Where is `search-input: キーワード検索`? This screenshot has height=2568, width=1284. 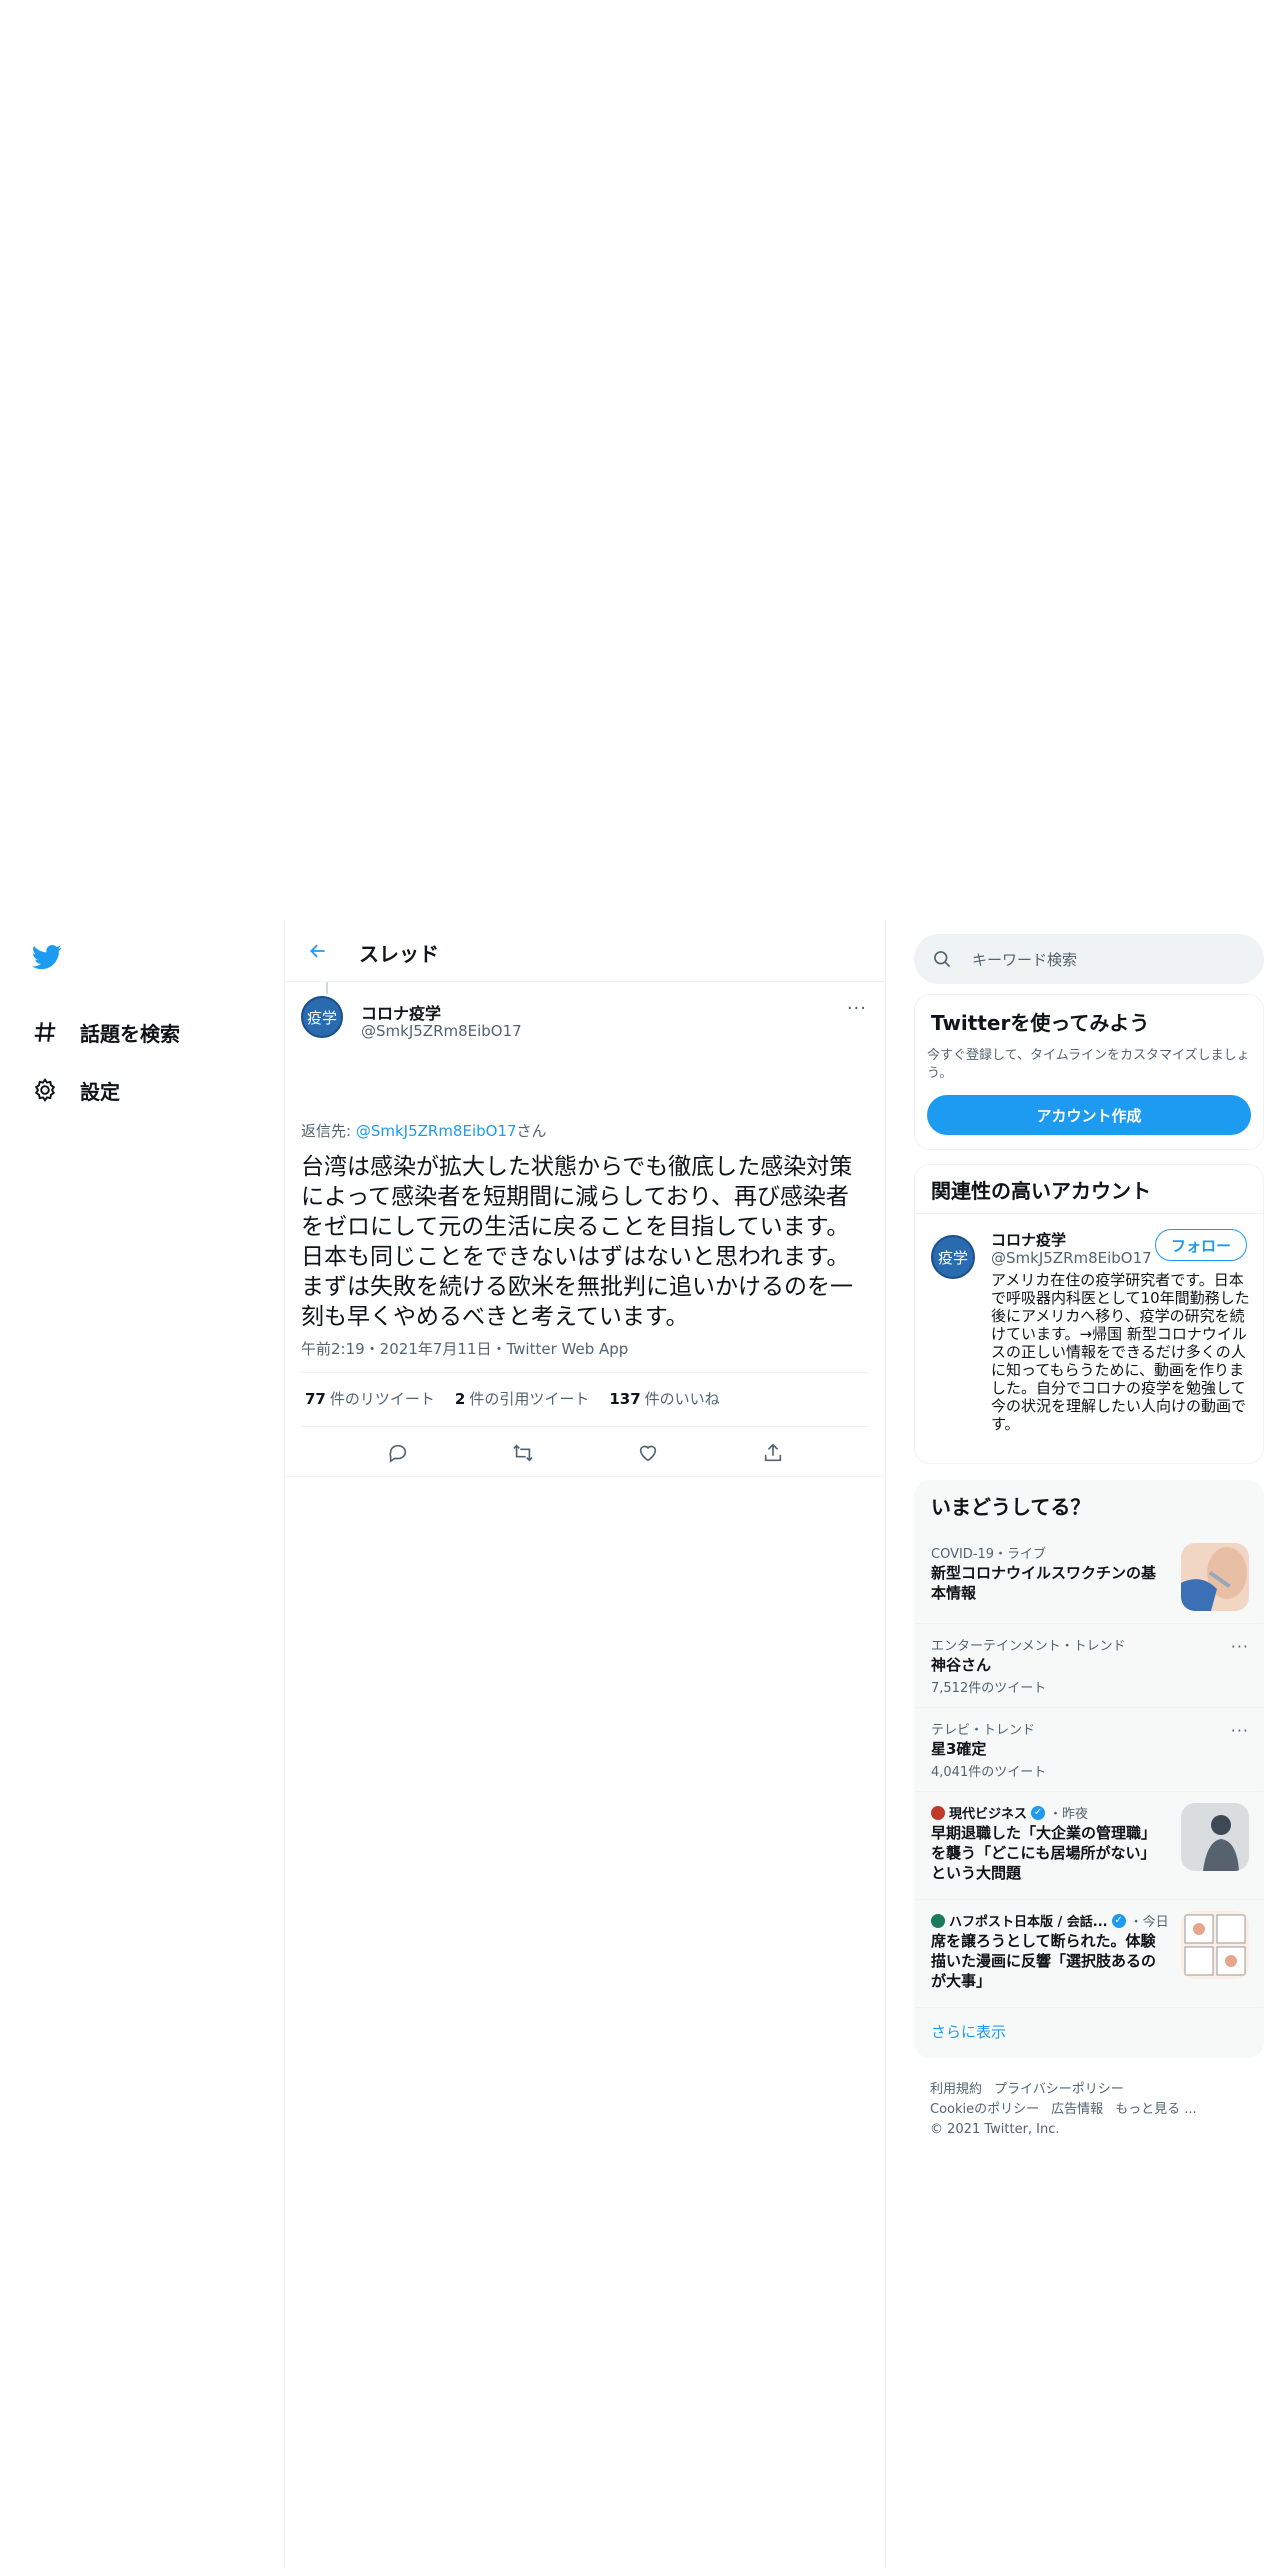
search-input: キーワード検索 is located at coordinates (1024, 959).